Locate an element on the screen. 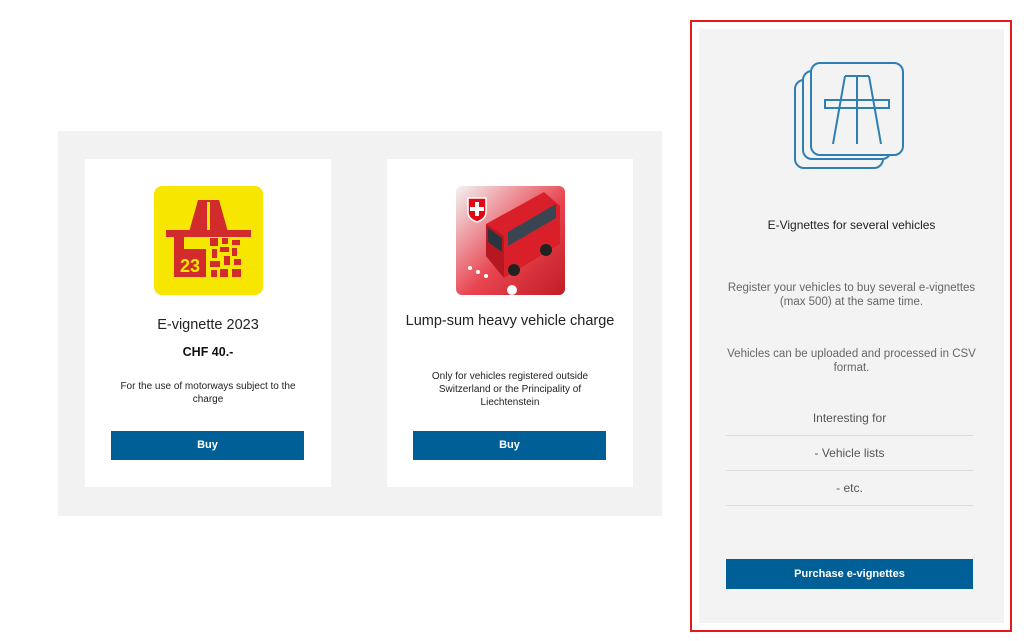 The height and width of the screenshot is (641, 1024). product-title: E-vignette 2023 is located at coordinates (208, 325).